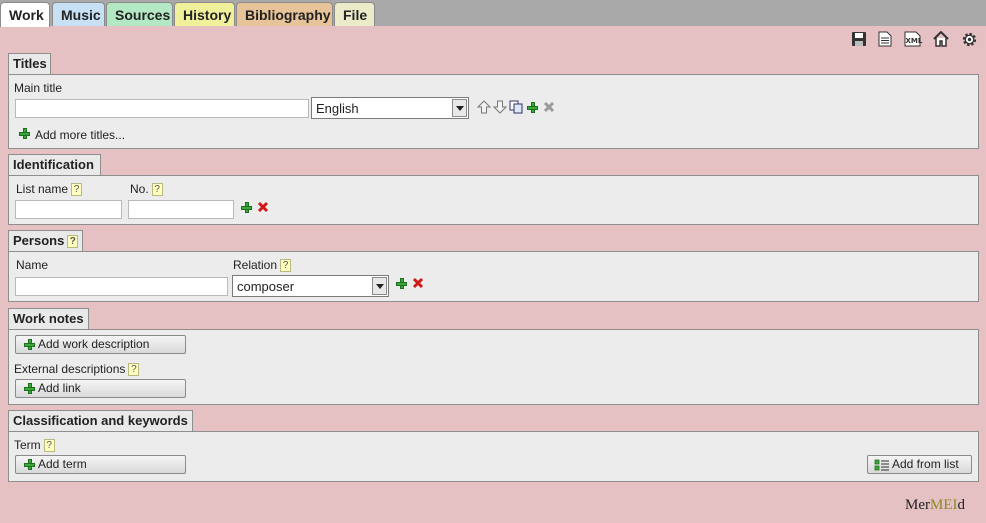 Image resolution: width=986 pixels, height=523 pixels. I want to click on add-from-list-label: Add from list, so click(925, 464).